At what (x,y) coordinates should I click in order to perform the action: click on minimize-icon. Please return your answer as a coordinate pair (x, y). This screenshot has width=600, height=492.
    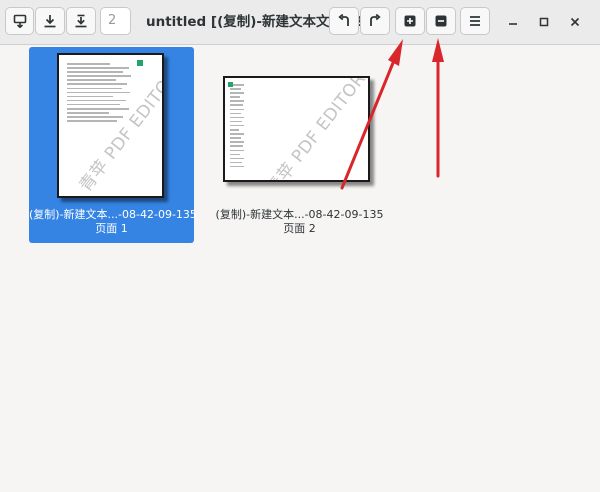
    Looking at the image, I should click on (513, 24).